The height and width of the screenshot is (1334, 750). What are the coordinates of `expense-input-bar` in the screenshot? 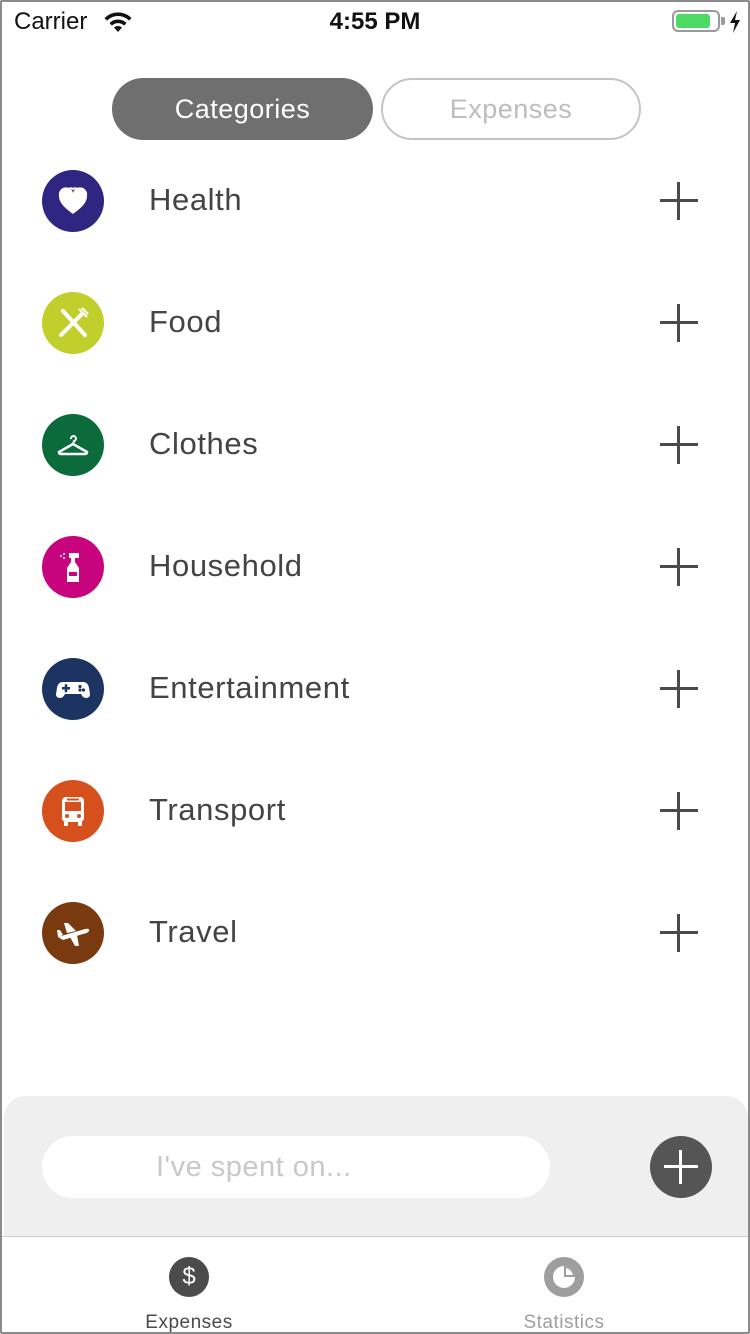 It's located at (376, 1166).